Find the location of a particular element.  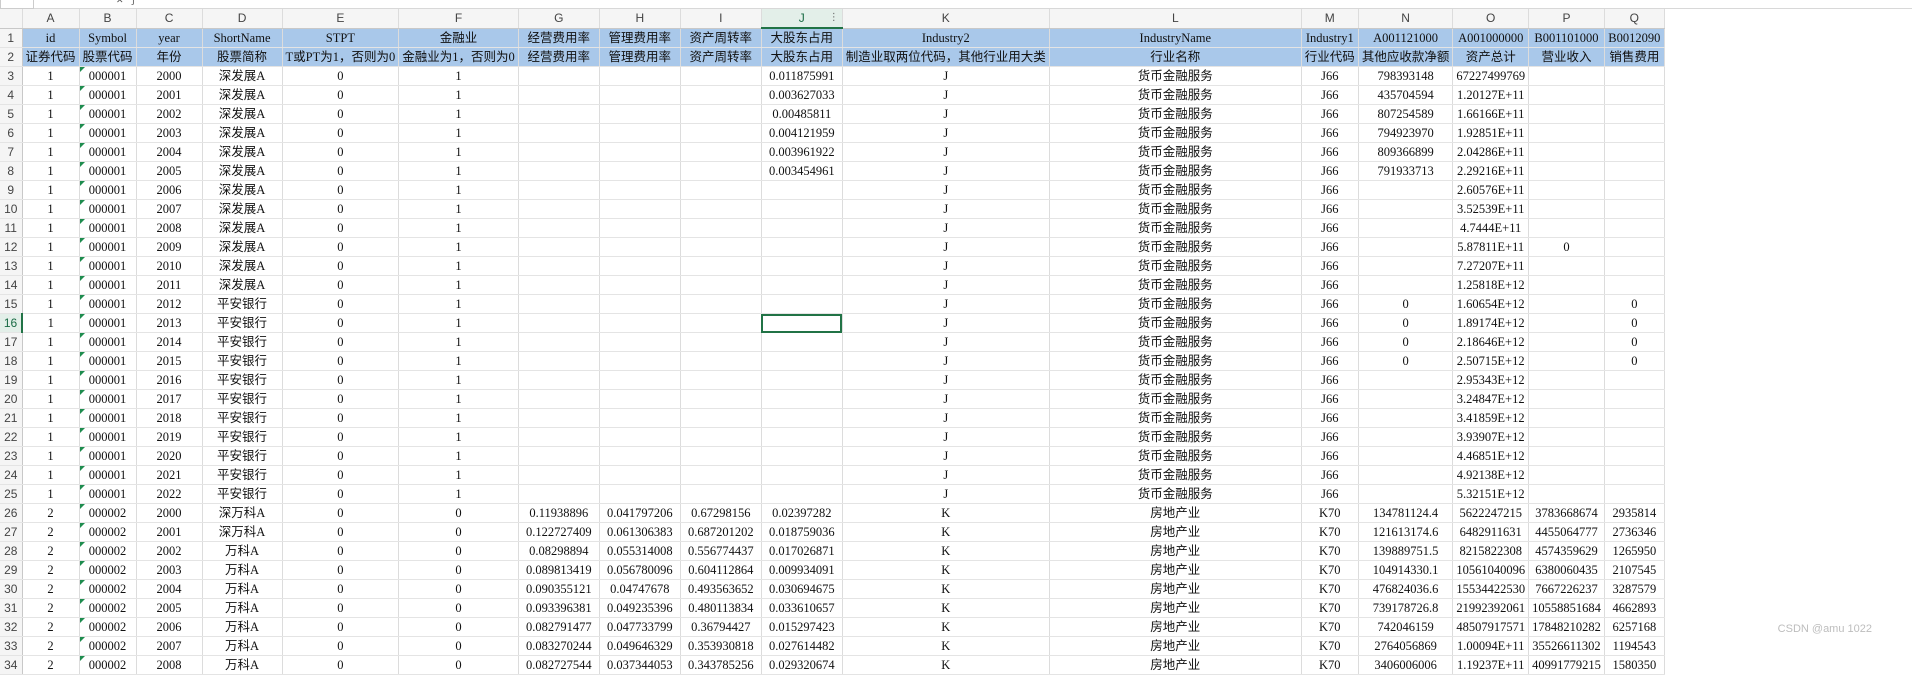

cell-I32: 0.36794427 is located at coordinates (721, 627).